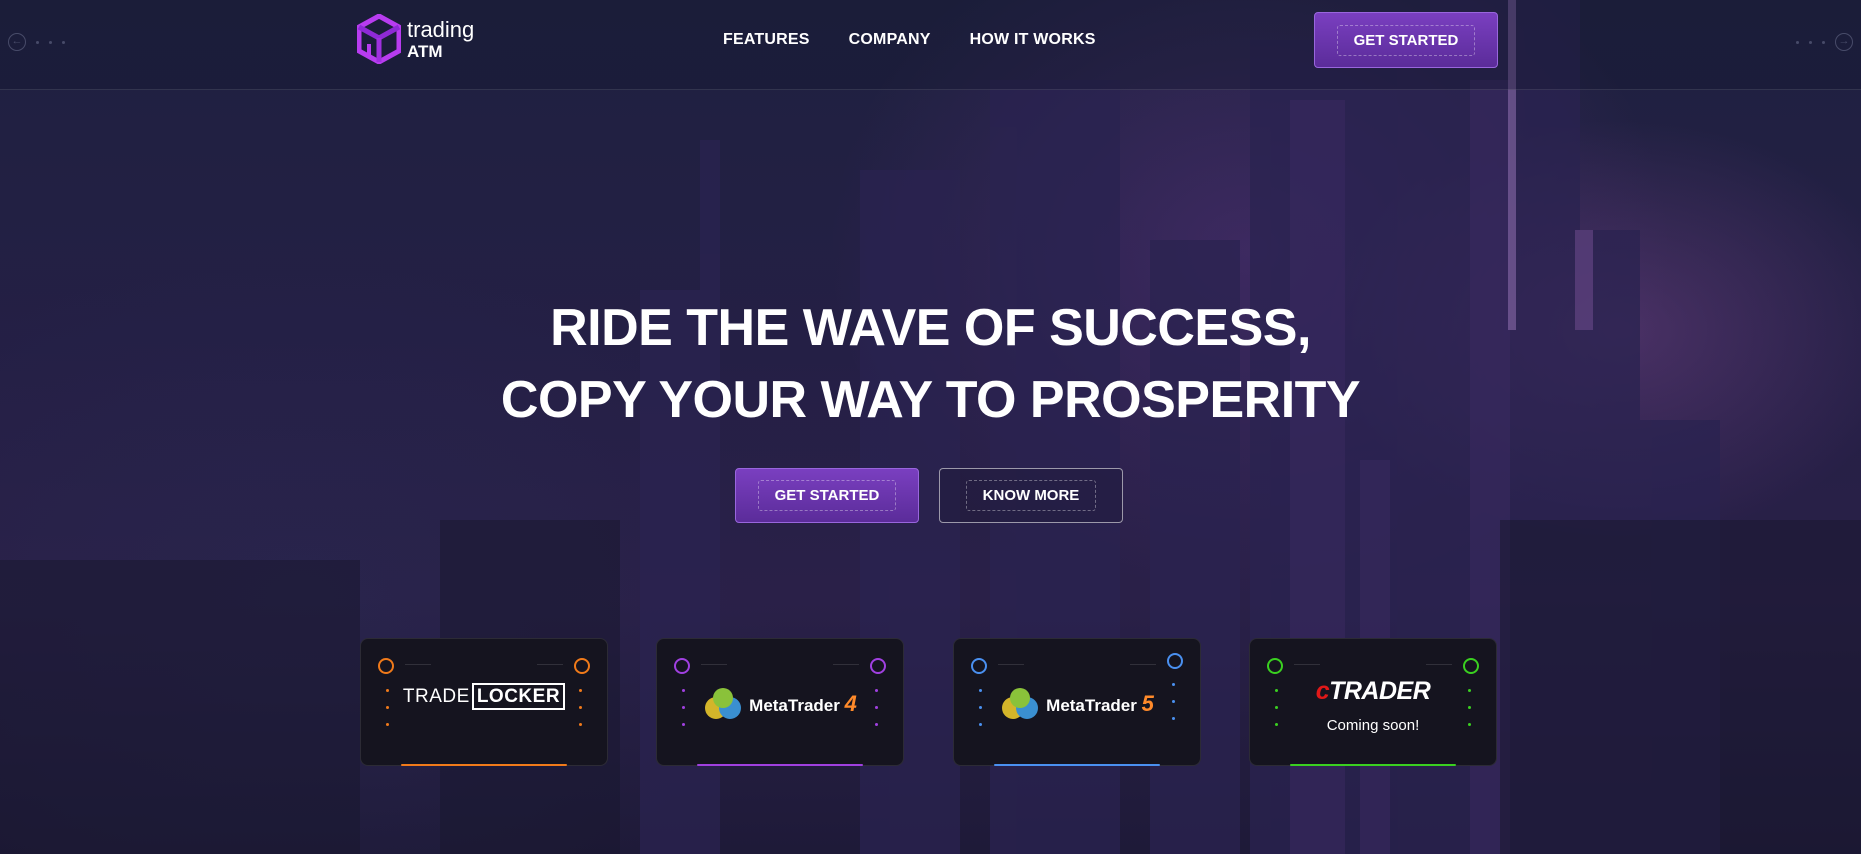 The width and height of the screenshot is (1861, 854). What do you see at coordinates (1322, 691) in the screenshot?
I see `ctrader-prefix: c` at bounding box center [1322, 691].